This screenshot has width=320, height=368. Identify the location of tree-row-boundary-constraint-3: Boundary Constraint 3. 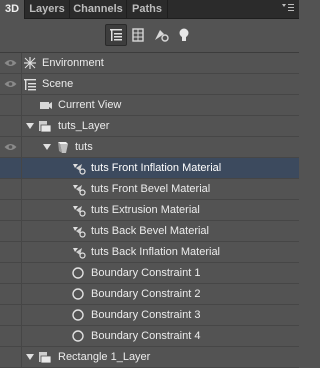
(149, 315).